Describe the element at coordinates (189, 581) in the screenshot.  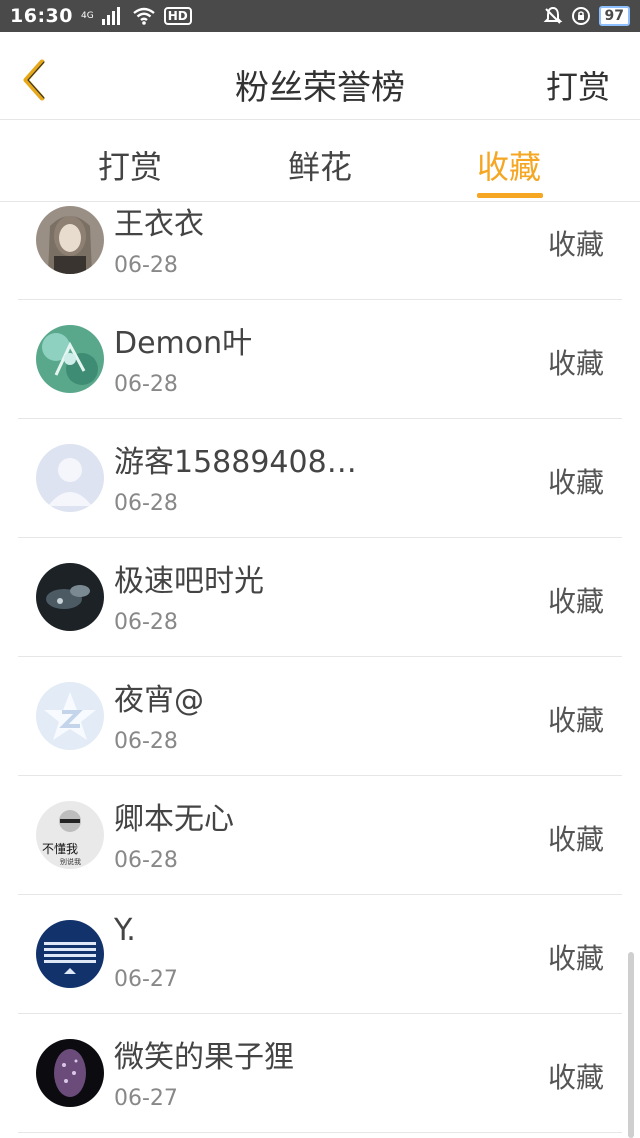
I see `user-name: 极速吧时光` at that location.